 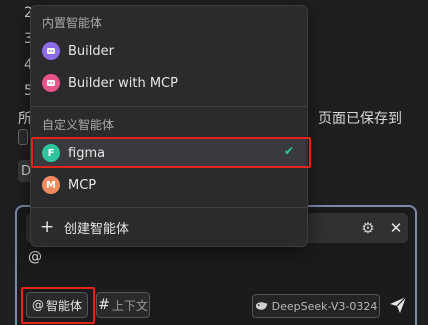 I want to click on agent-item-builder-with-mcp: Builder with MCP, so click(x=170, y=83).